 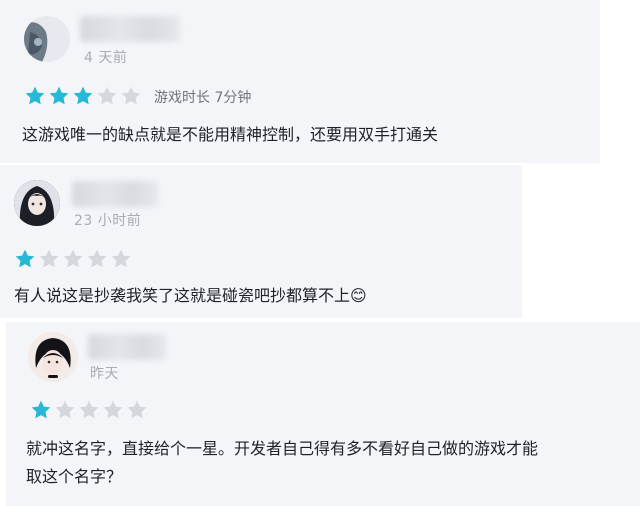 I want to click on playtime: 游戏时长 7分钟, so click(x=203, y=98).